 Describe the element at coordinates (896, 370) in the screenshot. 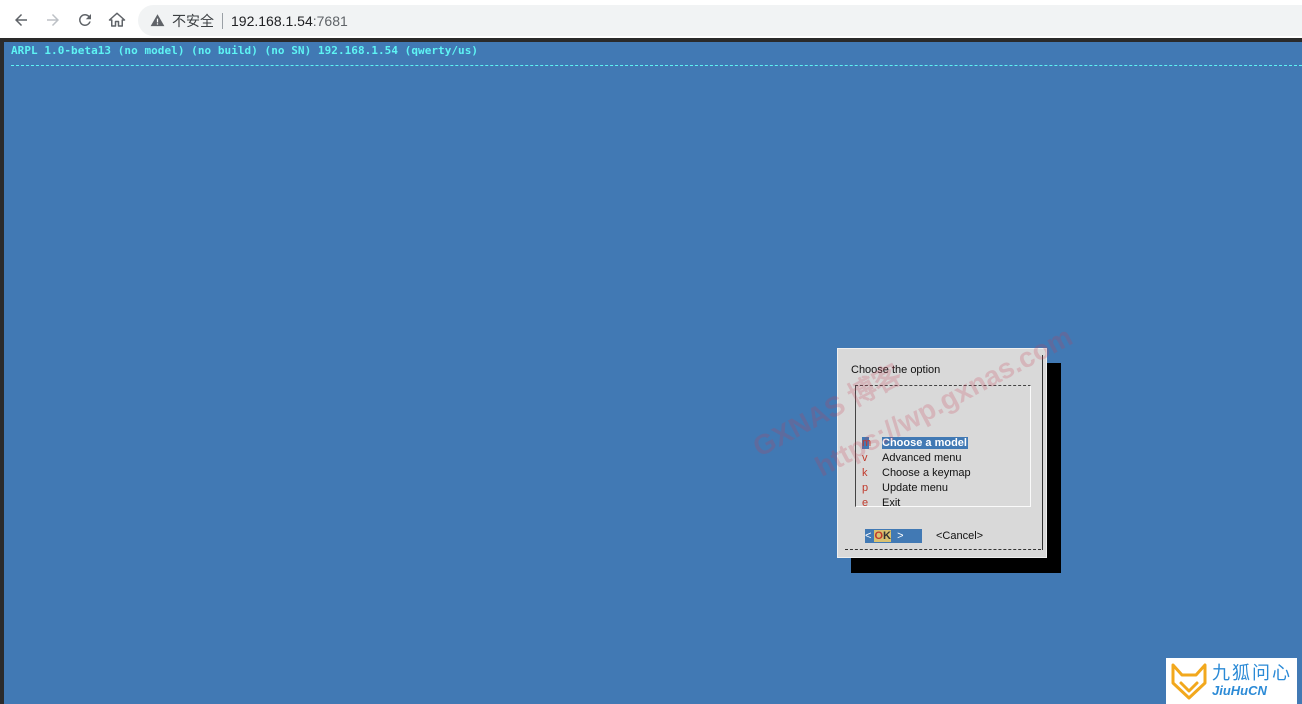

I see `dialog-title: Choose the option` at that location.